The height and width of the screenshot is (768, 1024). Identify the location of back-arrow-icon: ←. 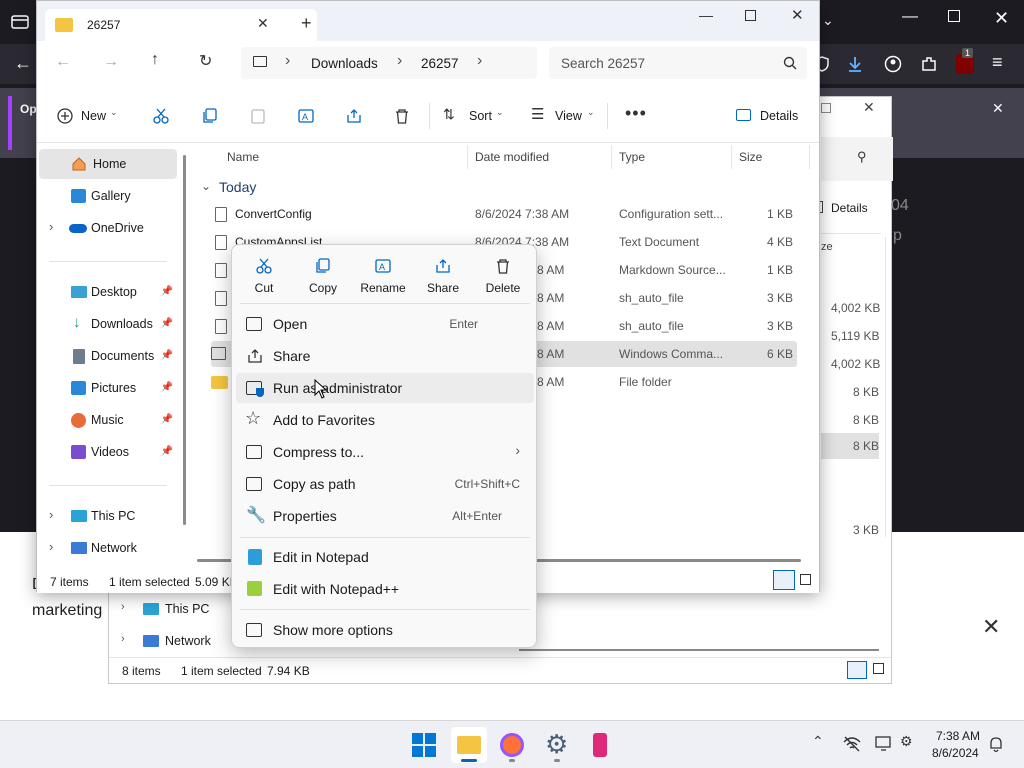
(23, 63).